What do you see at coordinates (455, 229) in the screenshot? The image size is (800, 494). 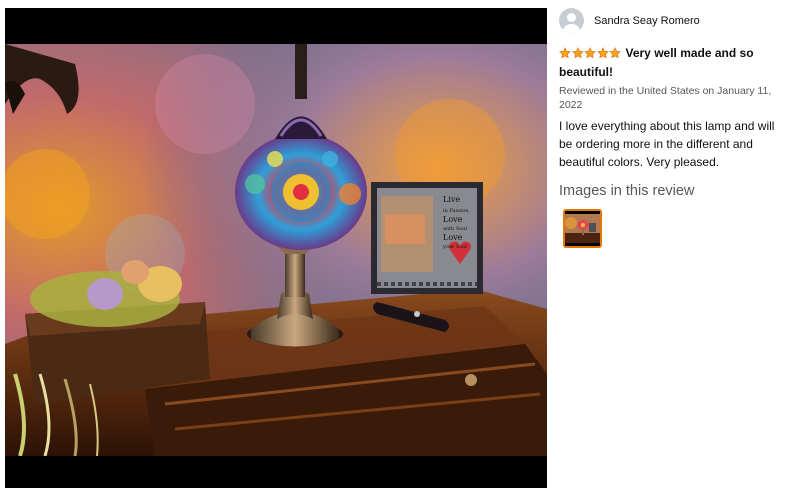 I see `frame-text-line-4: with Soul` at bounding box center [455, 229].